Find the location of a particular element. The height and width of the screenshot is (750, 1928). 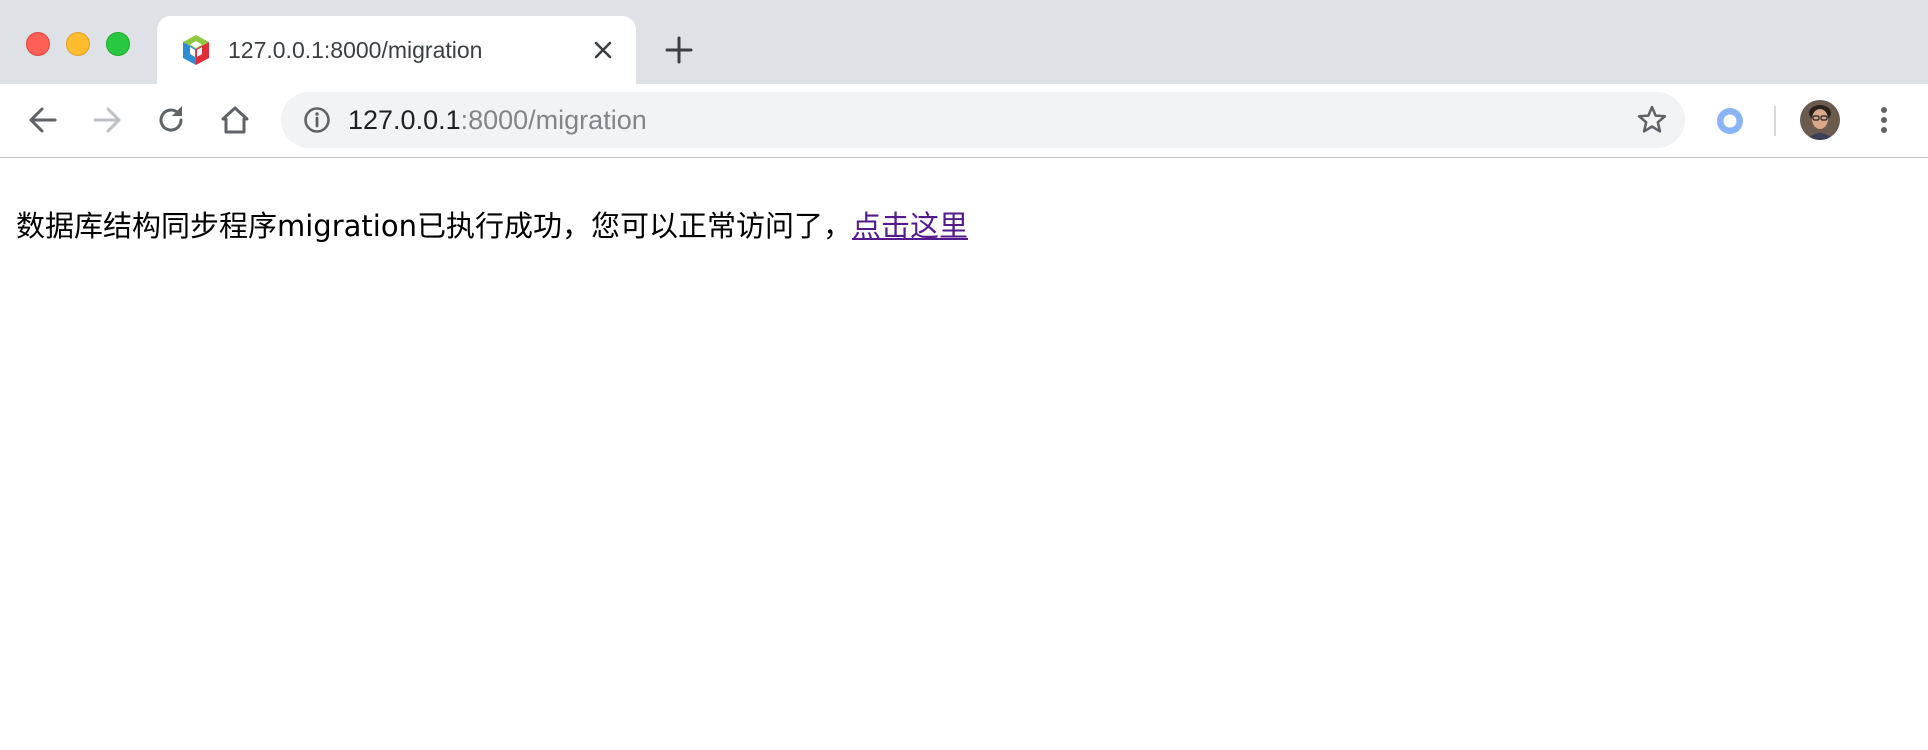

window-minimize-button is located at coordinates (78, 44).